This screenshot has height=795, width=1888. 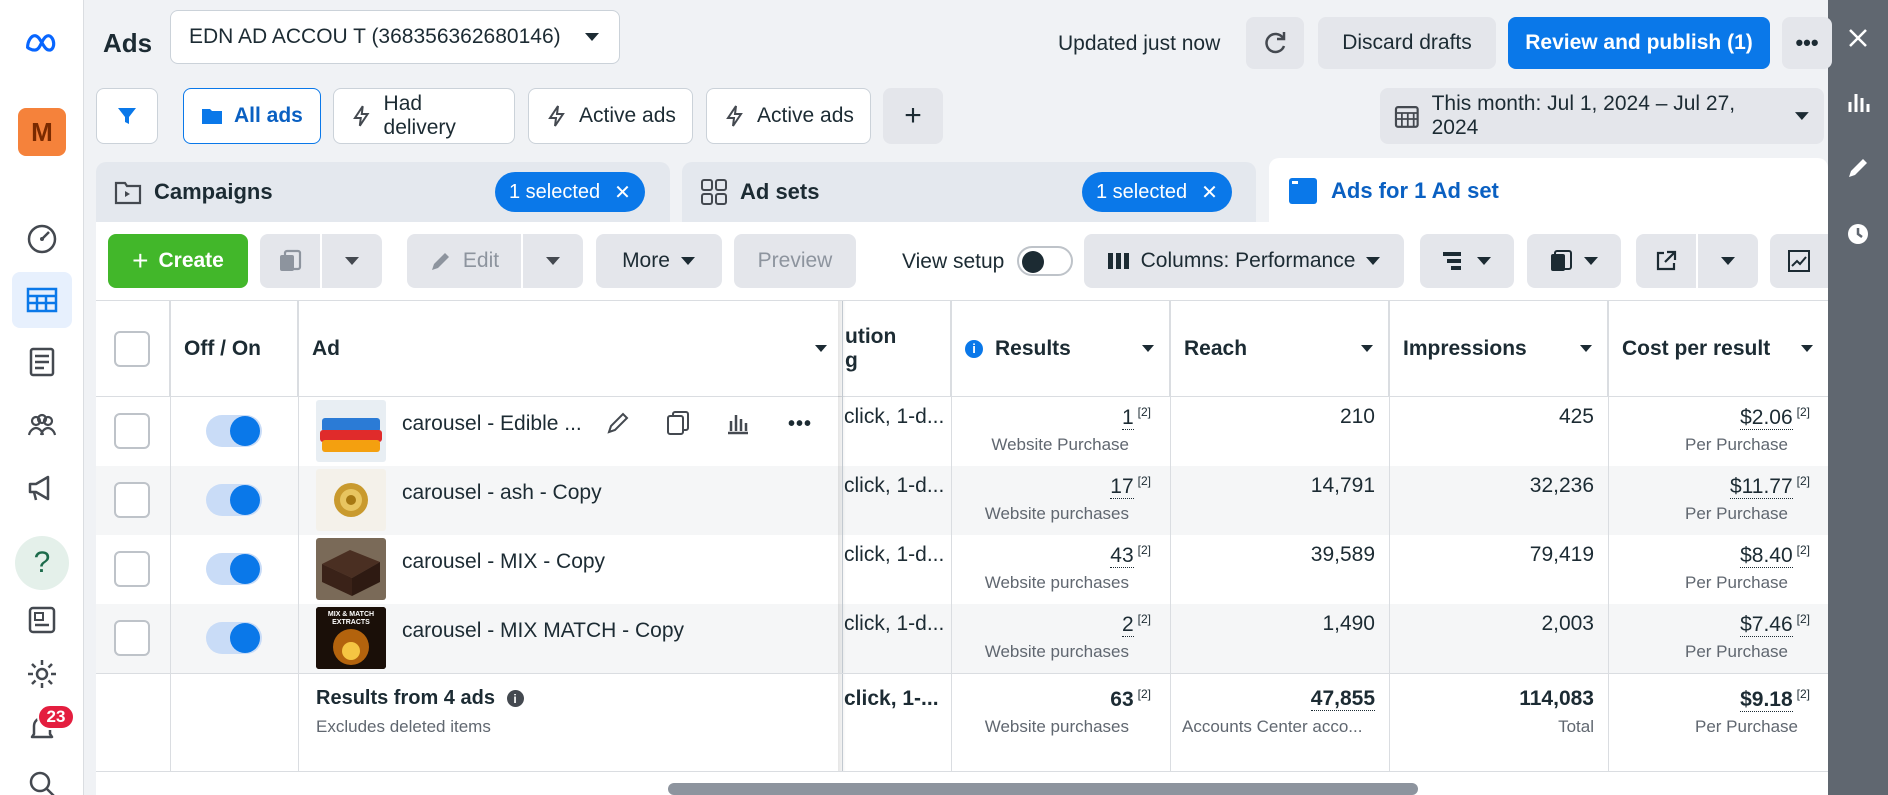 What do you see at coordinates (42, 426) in the screenshot?
I see `audiences-icon` at bounding box center [42, 426].